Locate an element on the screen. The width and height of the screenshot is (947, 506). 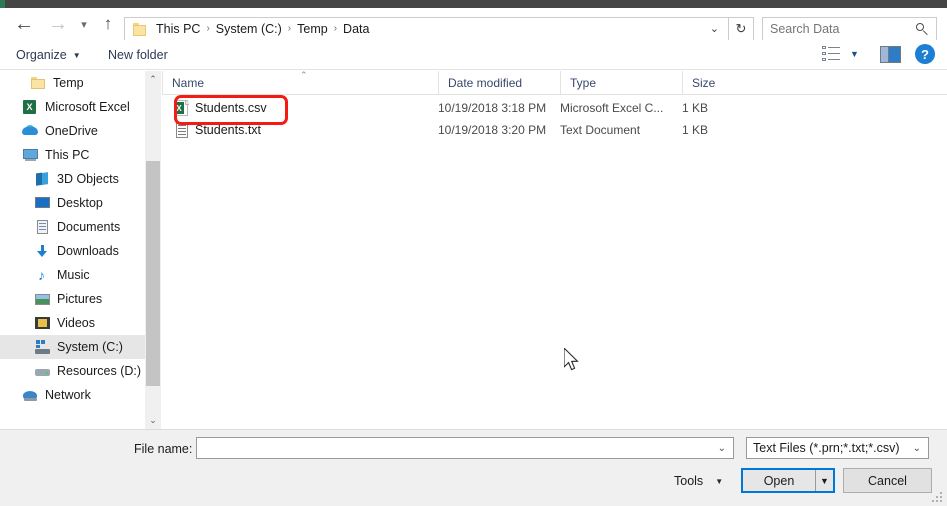
sidebar-item-pictures: Pictures is located at coordinates (72, 299).